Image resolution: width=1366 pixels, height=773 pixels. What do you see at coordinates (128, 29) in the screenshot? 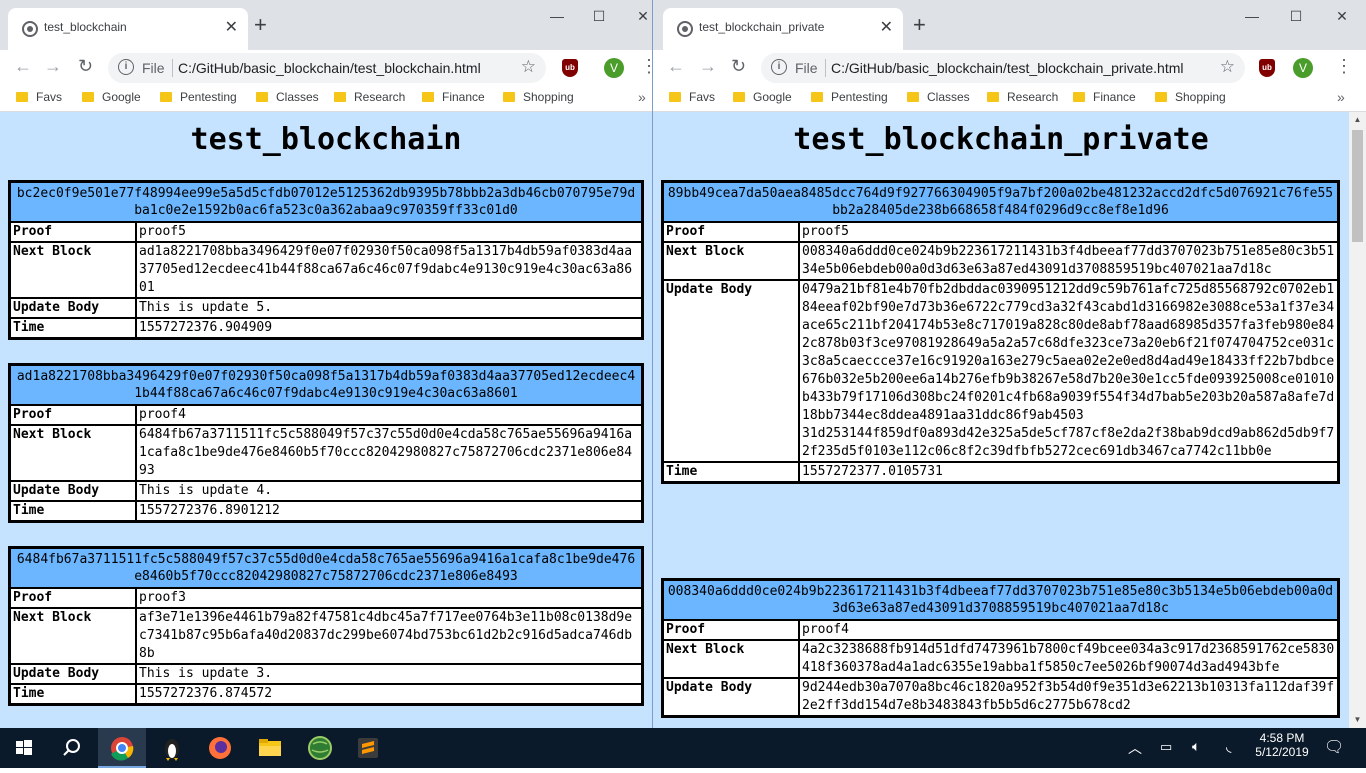
I see `tab-test-blockchain: test_blockchain ✕` at bounding box center [128, 29].